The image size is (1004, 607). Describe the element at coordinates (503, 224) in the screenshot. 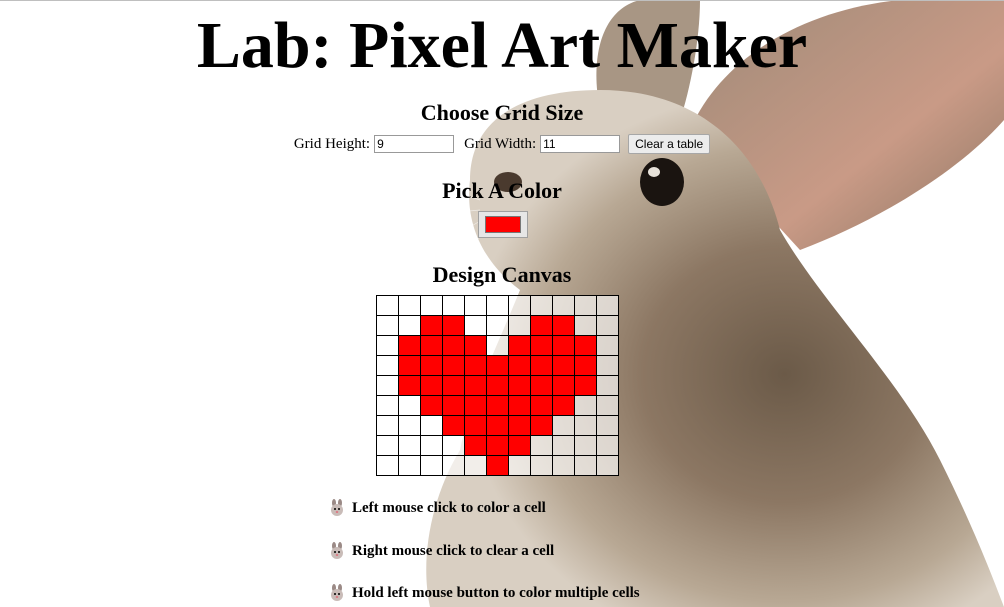

I see `color-picker-input` at that location.